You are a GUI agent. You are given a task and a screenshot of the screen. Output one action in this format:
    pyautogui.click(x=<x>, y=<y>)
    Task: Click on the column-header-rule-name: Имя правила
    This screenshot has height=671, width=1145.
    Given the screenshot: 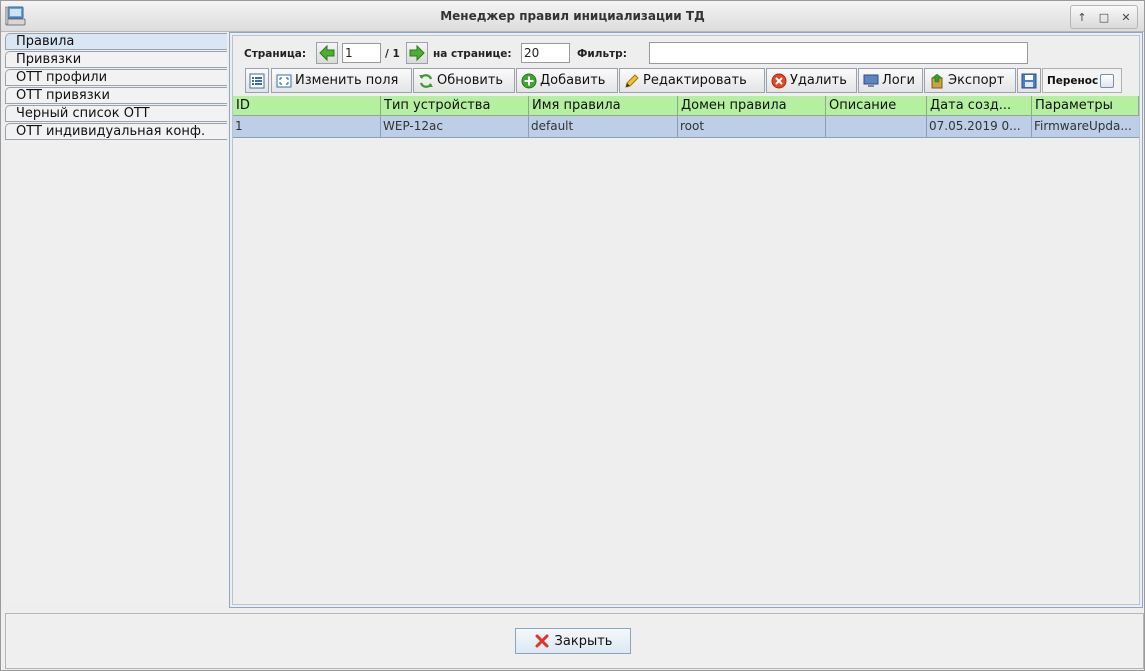 What is the action you would take?
    pyautogui.click(x=603, y=106)
    